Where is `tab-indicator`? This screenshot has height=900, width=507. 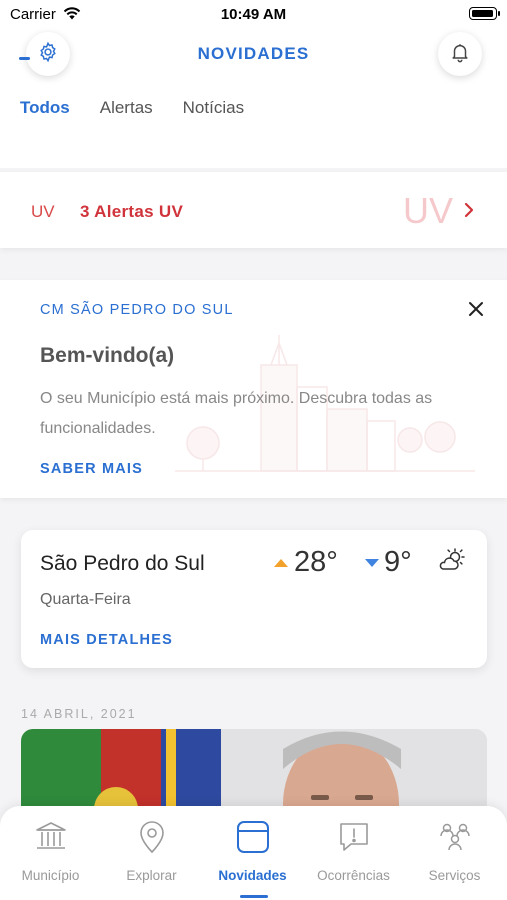
tab-indicator is located at coordinates (24, 58).